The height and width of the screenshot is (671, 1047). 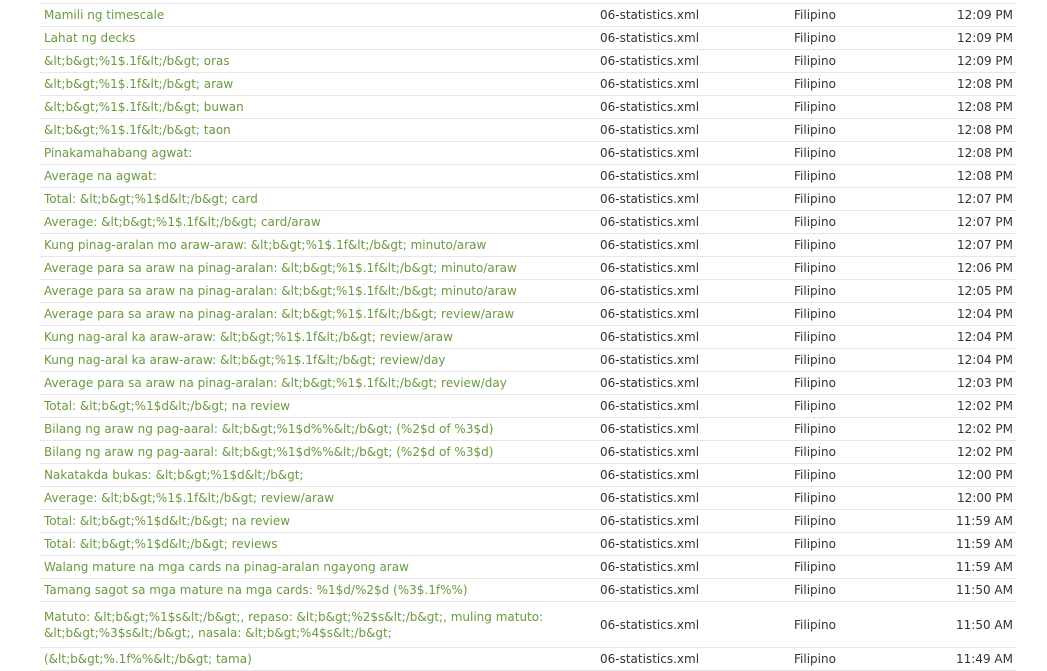 What do you see at coordinates (314, 15) in the screenshot?
I see `source-string-link: Mamili ng timescale` at bounding box center [314, 15].